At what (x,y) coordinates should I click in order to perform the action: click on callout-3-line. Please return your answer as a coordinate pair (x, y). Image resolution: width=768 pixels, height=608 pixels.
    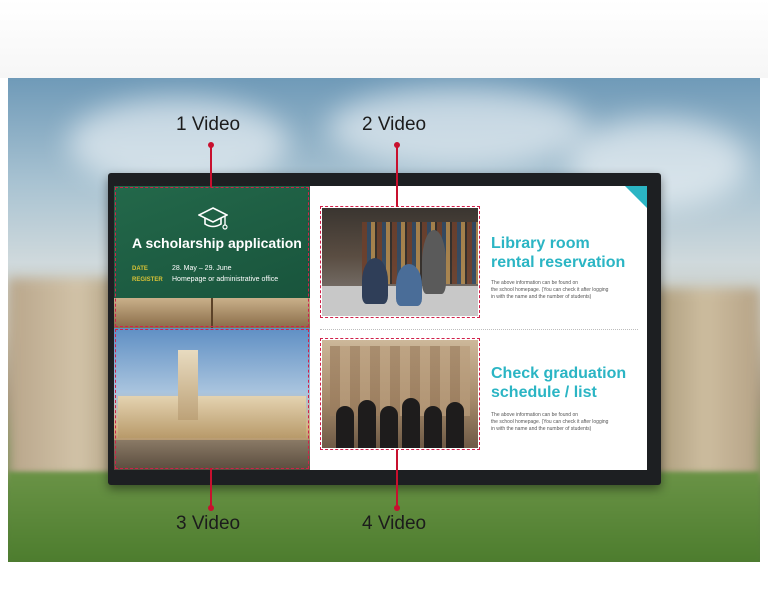
    Looking at the image, I should click on (211, 488).